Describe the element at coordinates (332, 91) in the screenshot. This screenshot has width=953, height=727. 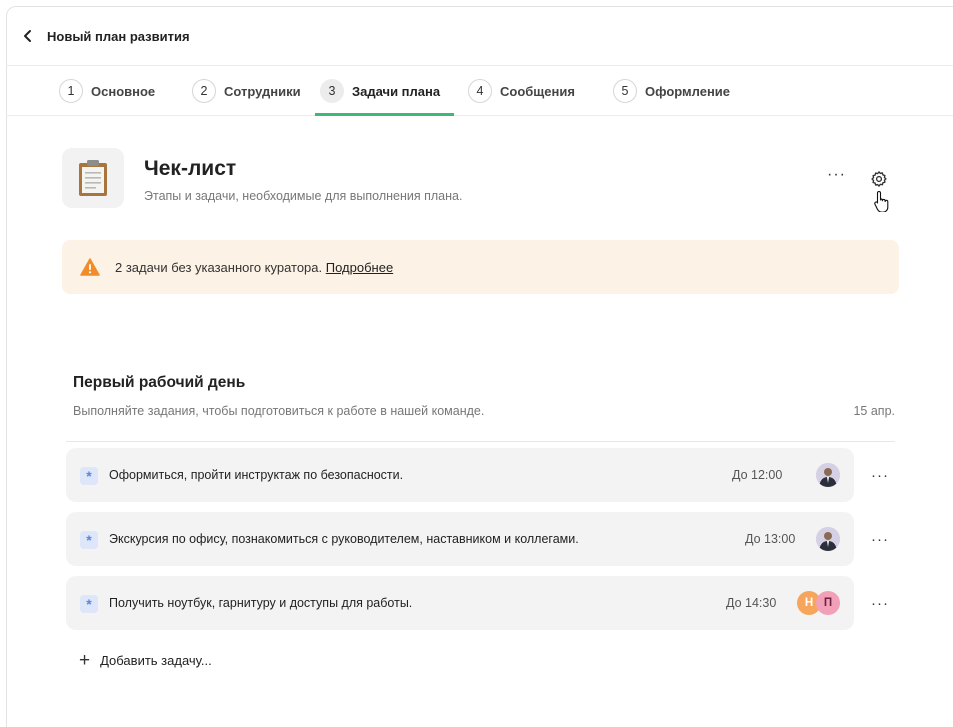
I see `tab-number: 3` at that location.